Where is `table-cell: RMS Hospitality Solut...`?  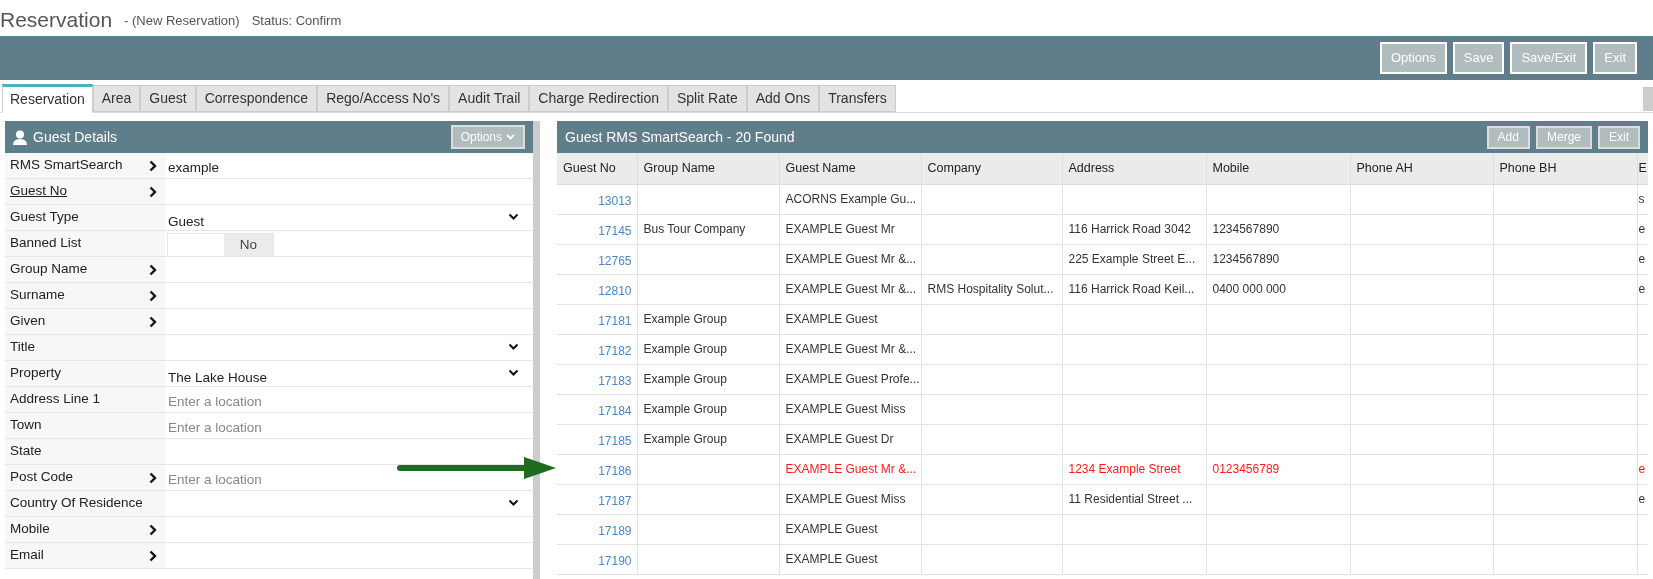 table-cell: RMS Hospitality Solut... is located at coordinates (990, 289).